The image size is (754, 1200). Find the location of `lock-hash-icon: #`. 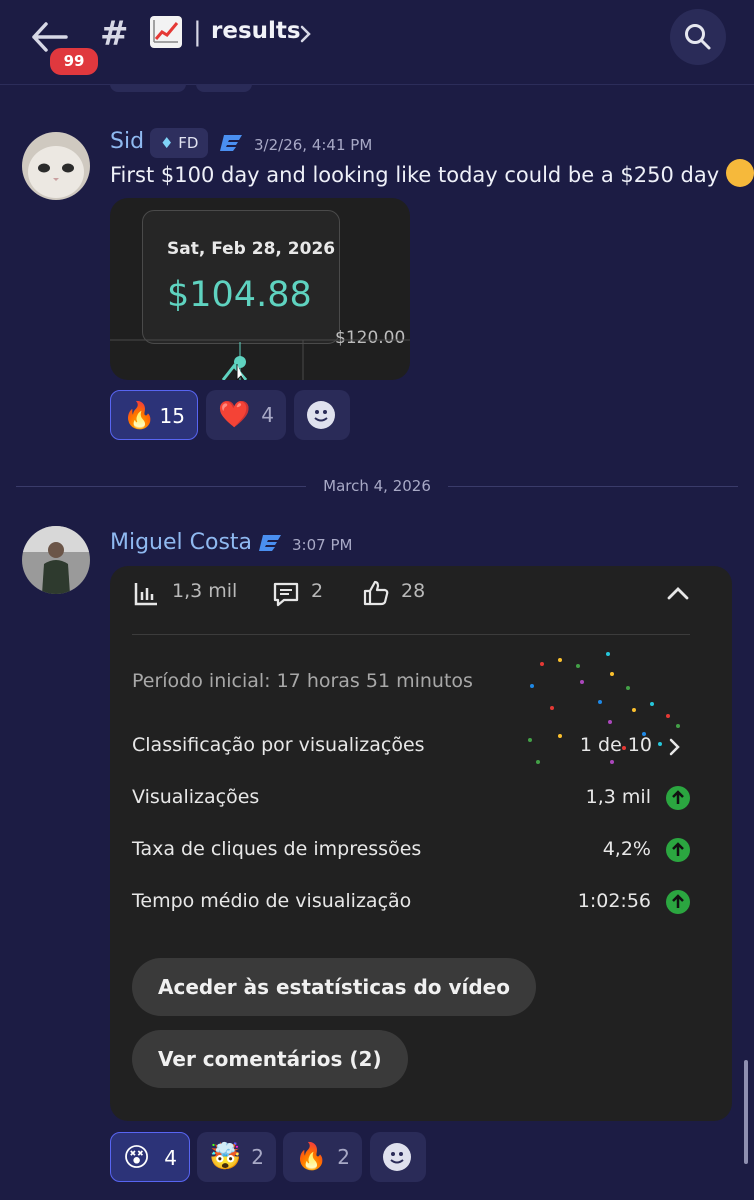

lock-hash-icon: # is located at coordinates (114, 34).